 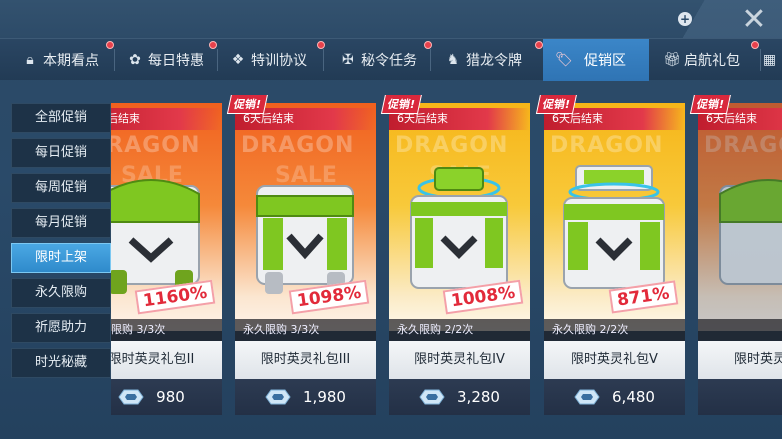 I want to click on tab-highlights: 🔒︎ 本期看点, so click(x=57, y=60).